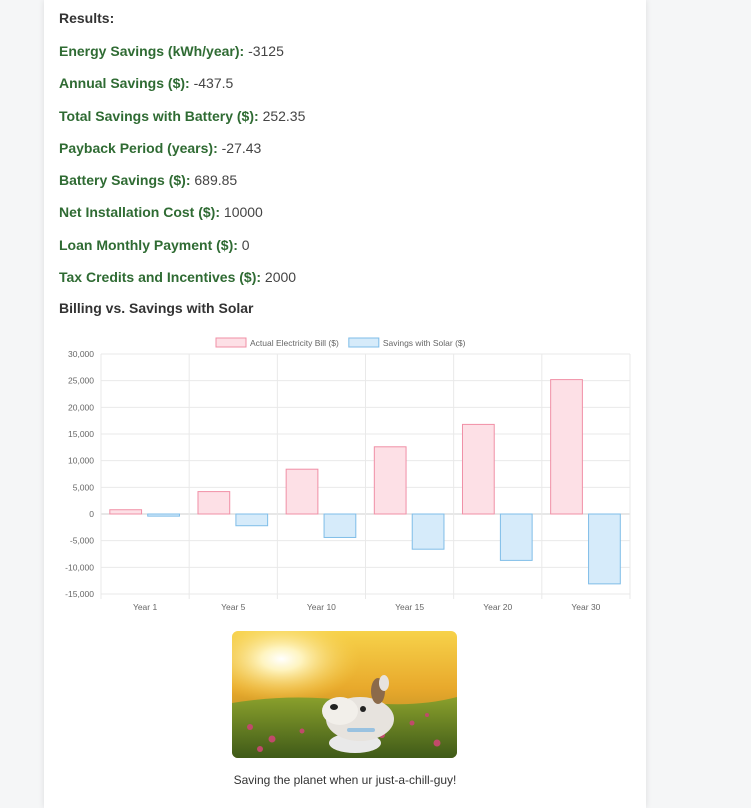 This screenshot has height=808, width=751. I want to click on result-label: Tax Credits and Incentives ($):, so click(160, 277).